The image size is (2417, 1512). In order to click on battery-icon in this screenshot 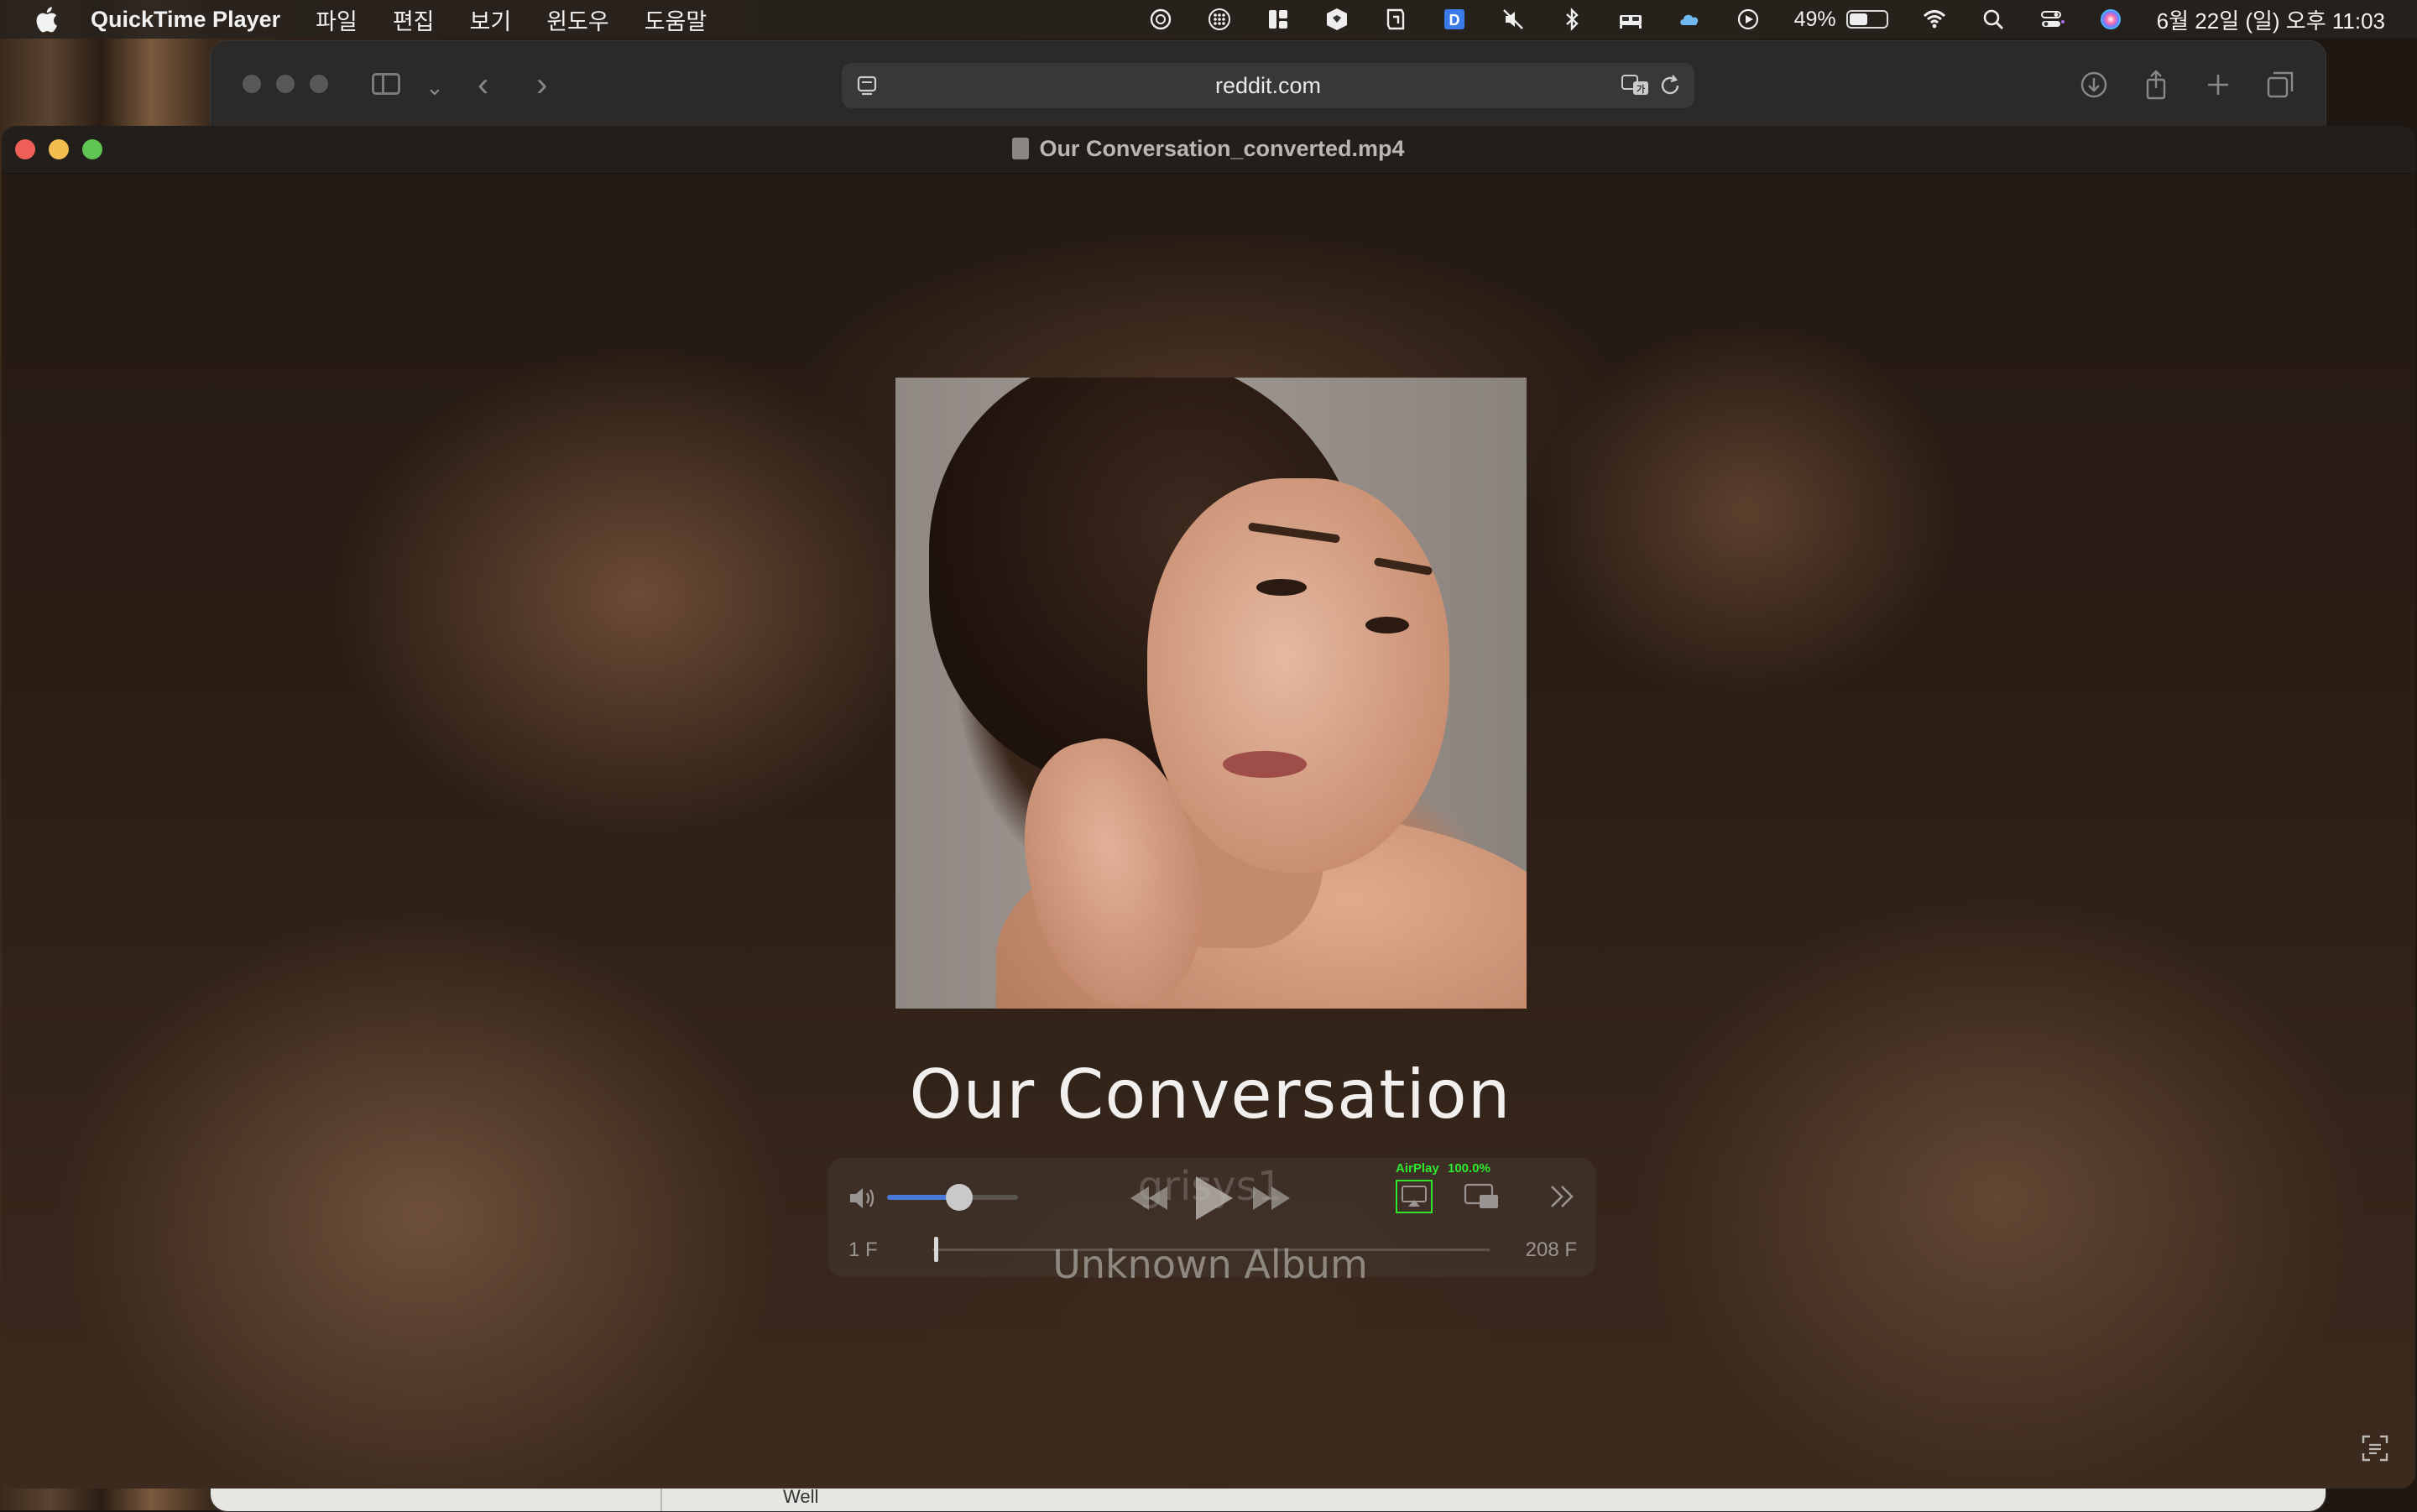, I will do `click(1866, 20)`.